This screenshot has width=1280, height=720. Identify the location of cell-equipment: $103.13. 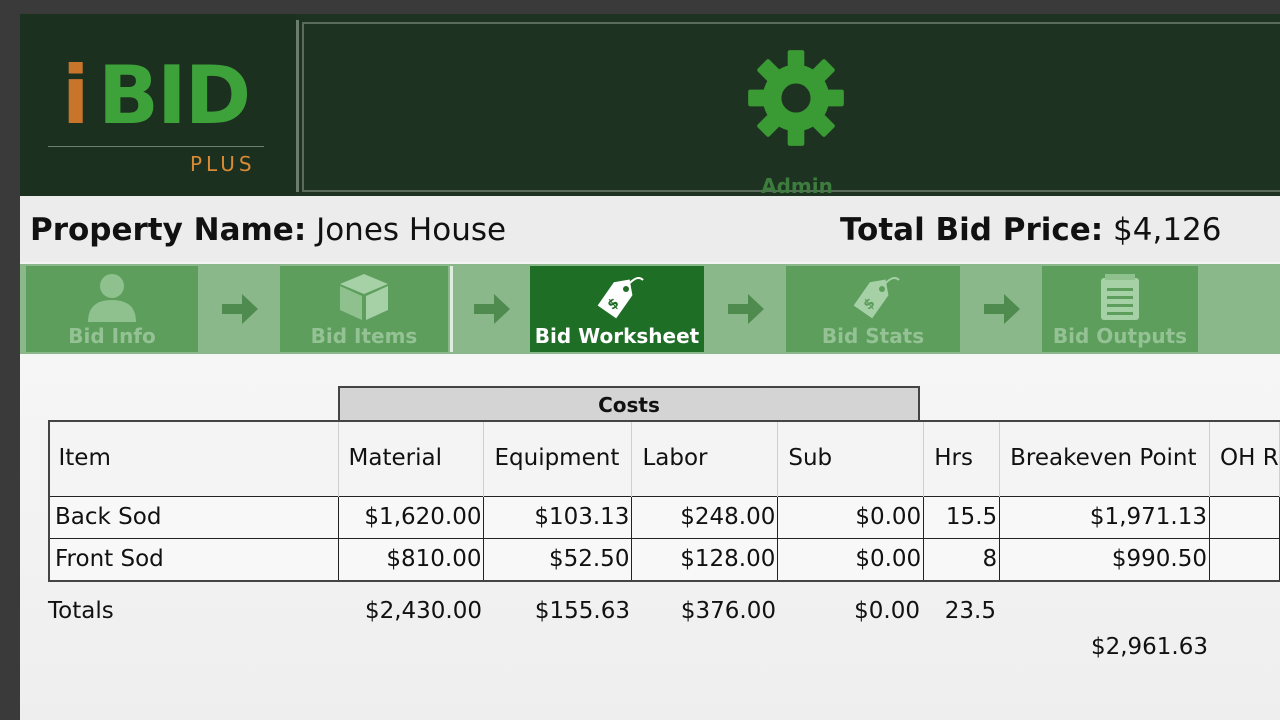
(558, 517).